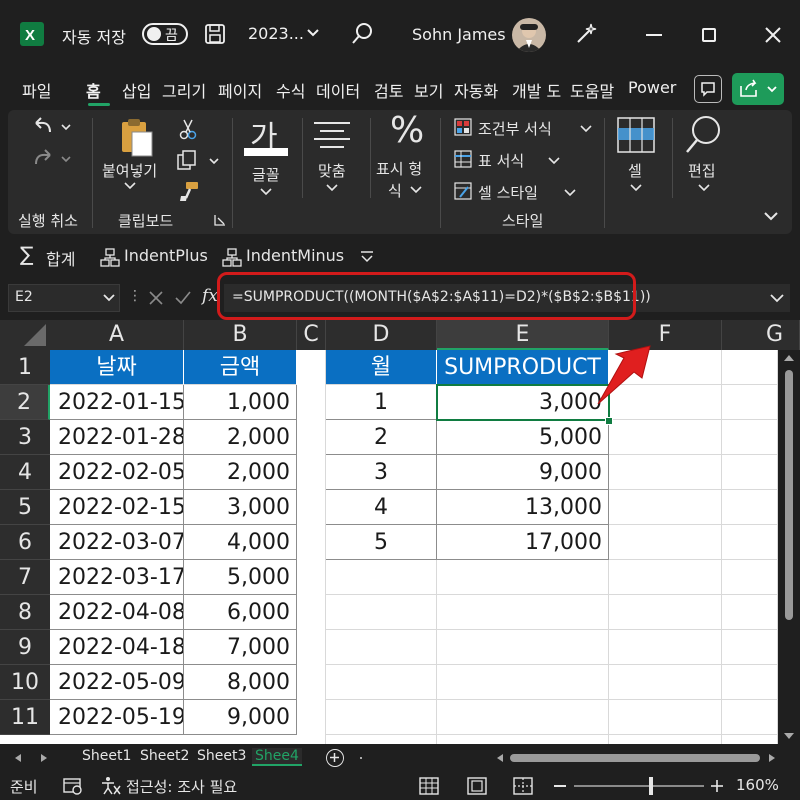 Image resolution: width=800 pixels, height=800 pixels. I want to click on name-box: E2, so click(64, 298).